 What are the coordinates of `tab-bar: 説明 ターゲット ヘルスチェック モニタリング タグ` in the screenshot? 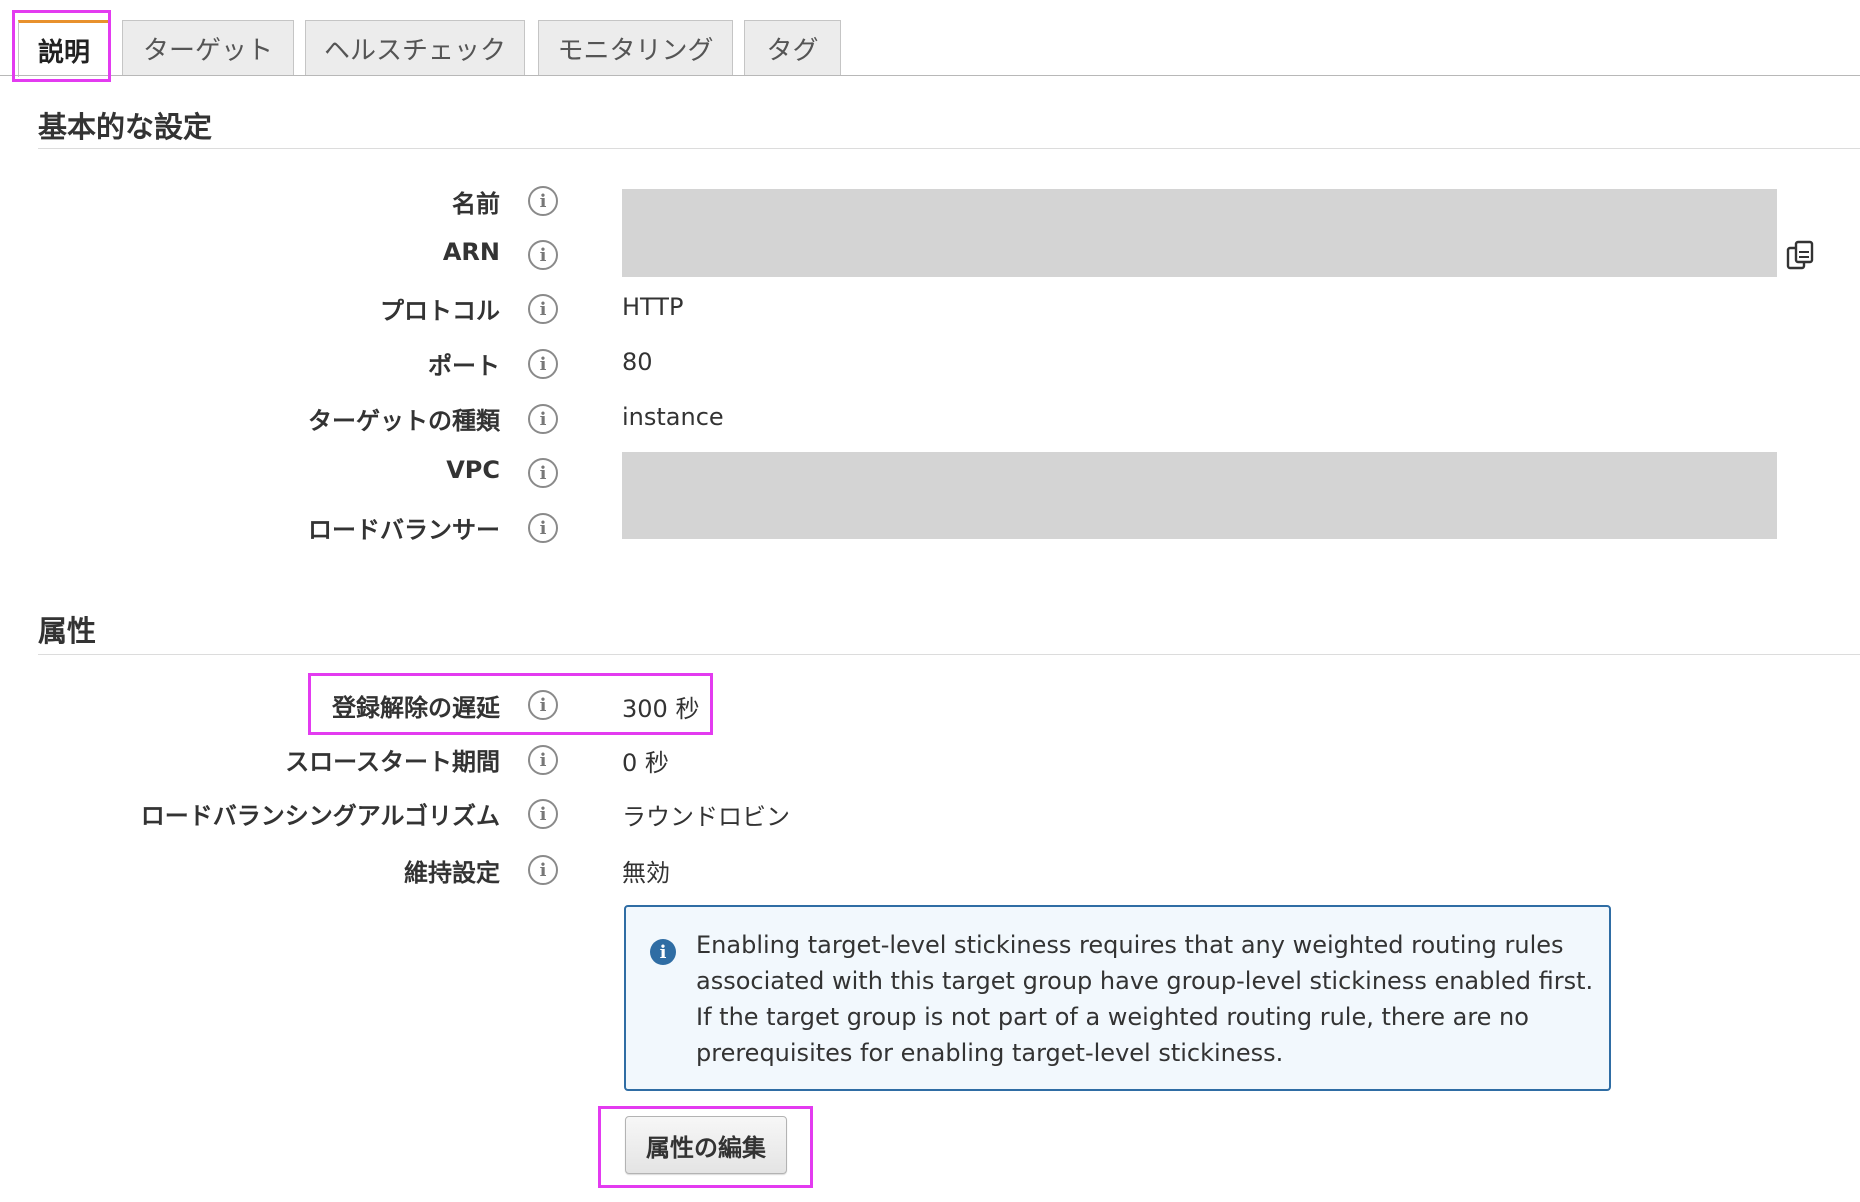 It's located at (930, 38).